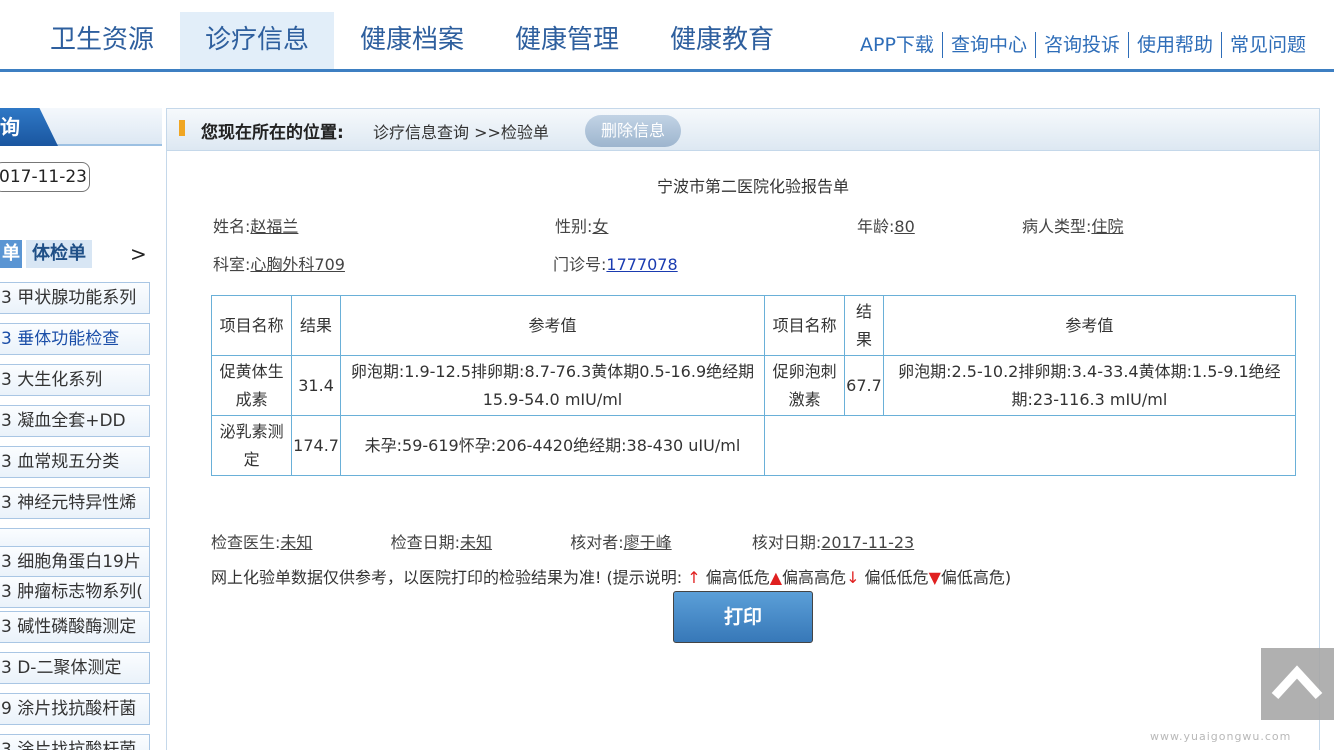  I want to click on hint-high-high: 偏高高危, so click(814, 577).